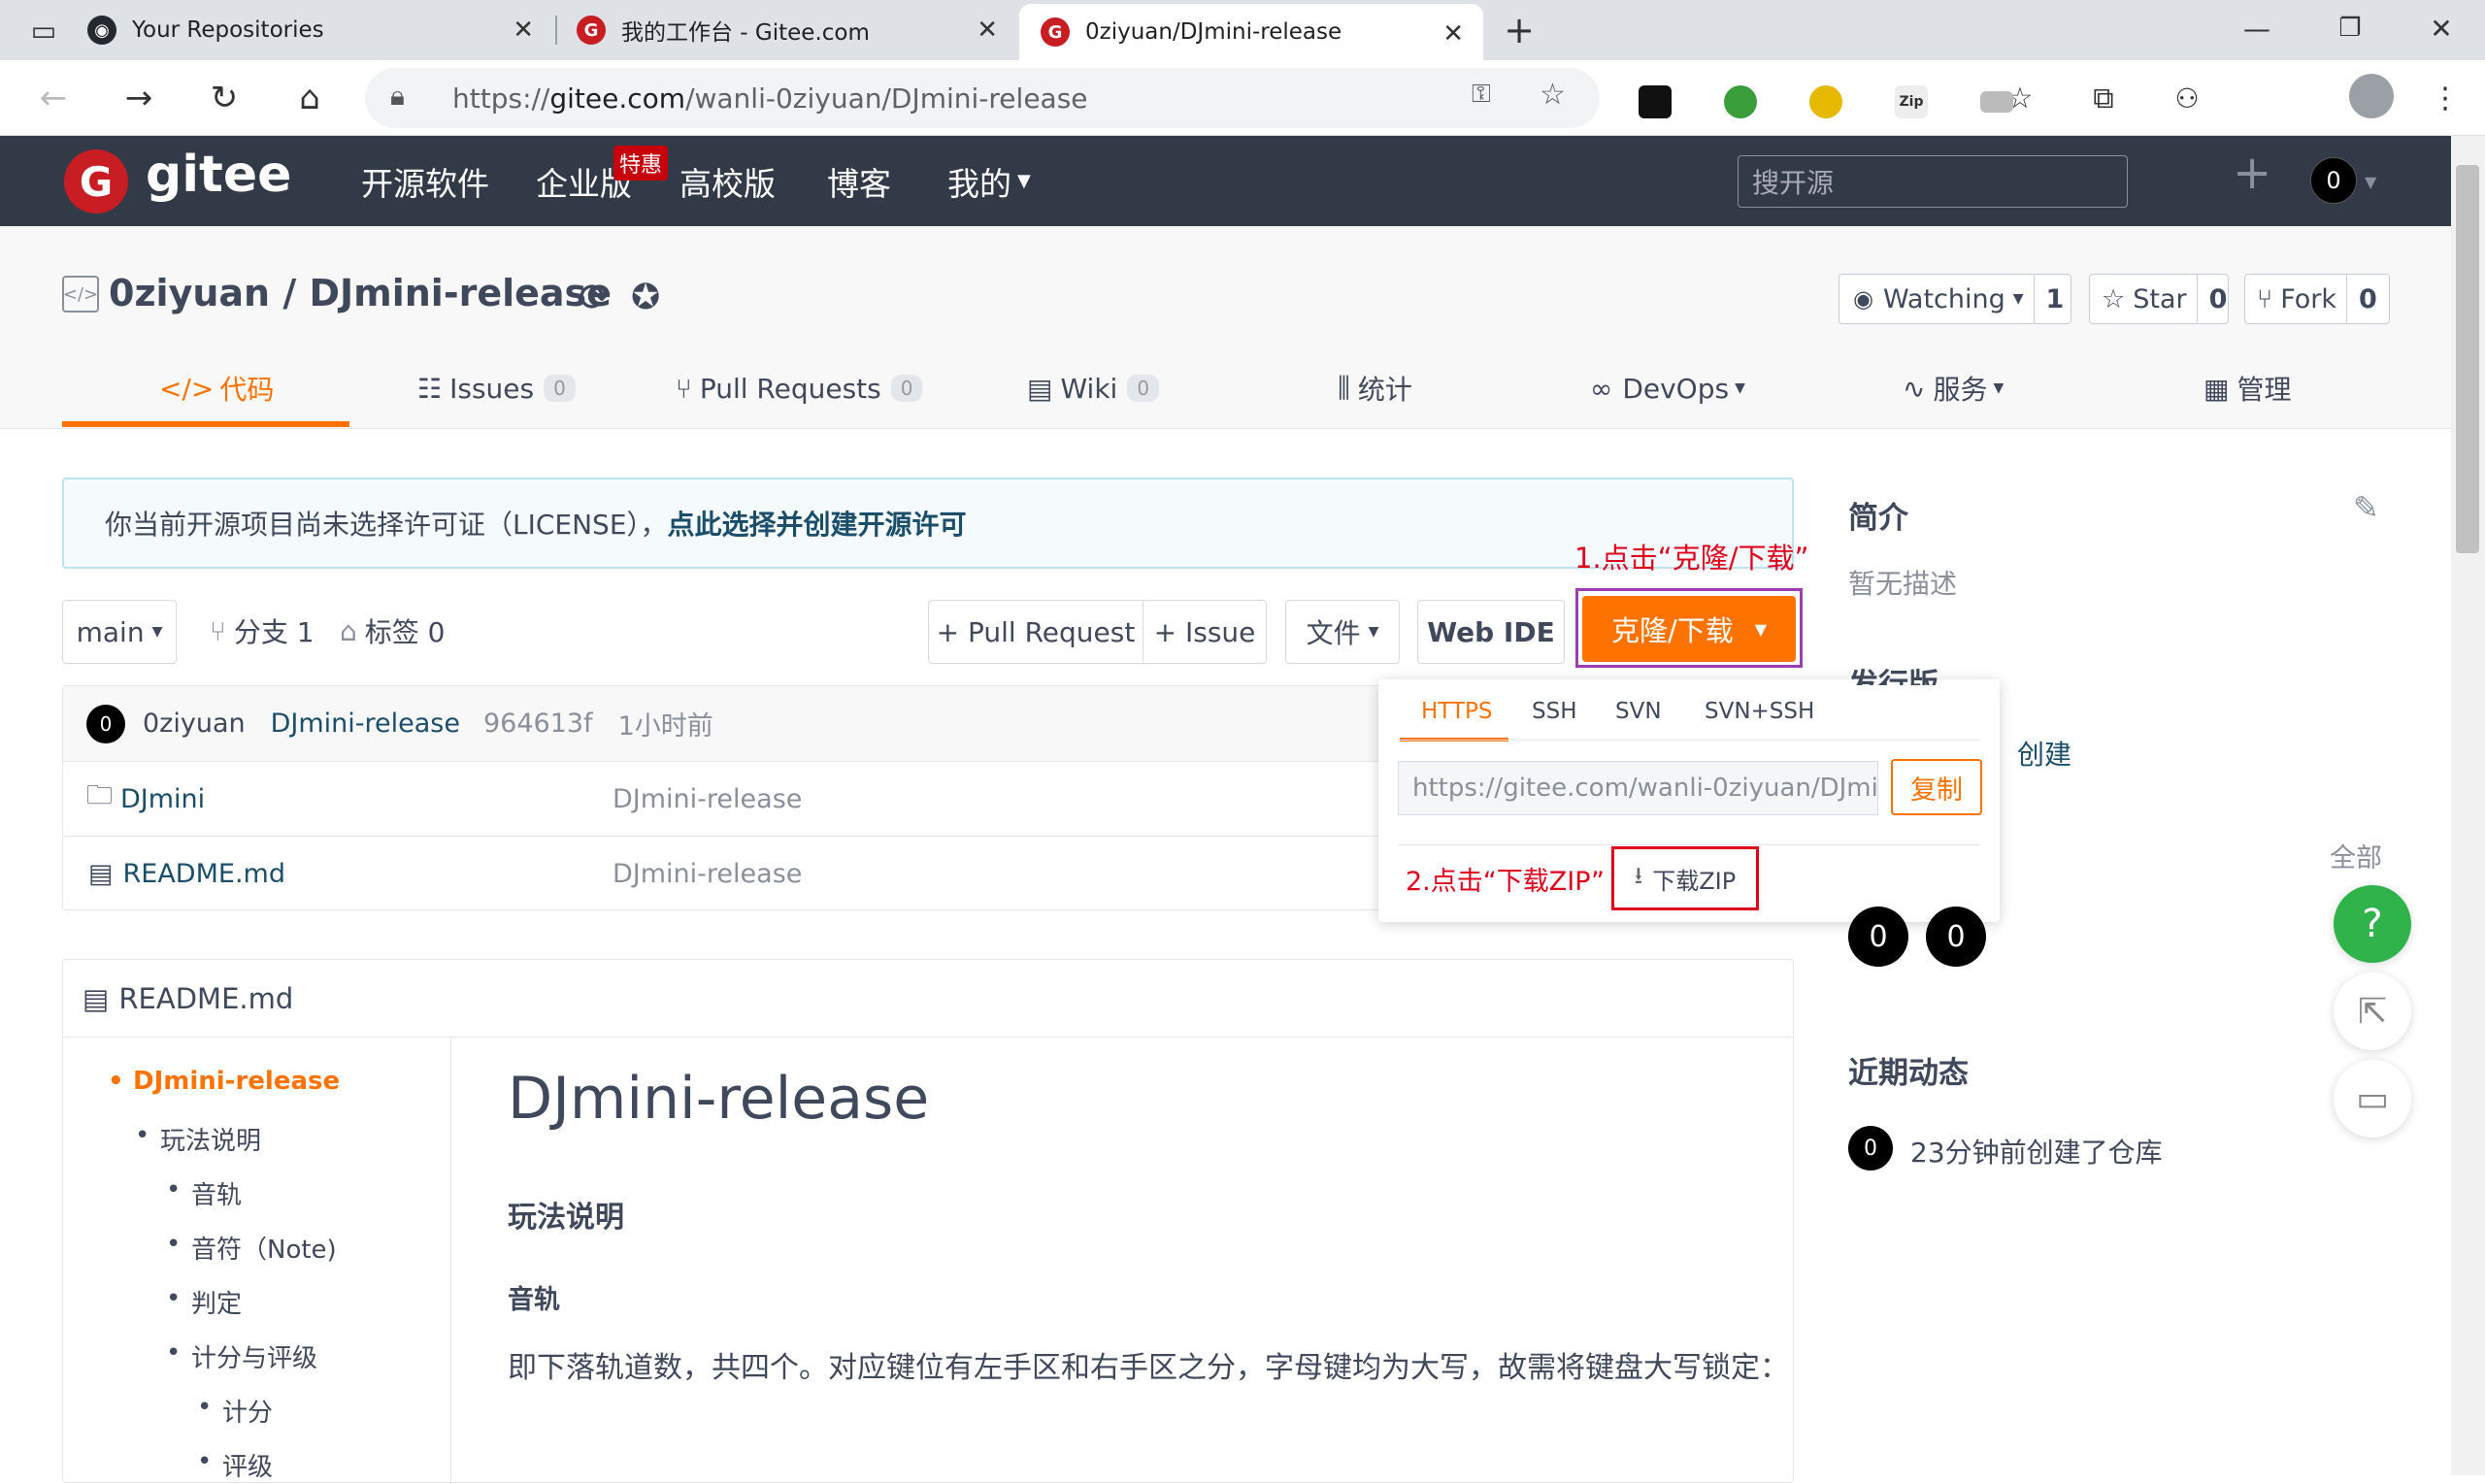  I want to click on scrollbar-thumb, so click(2468, 359).